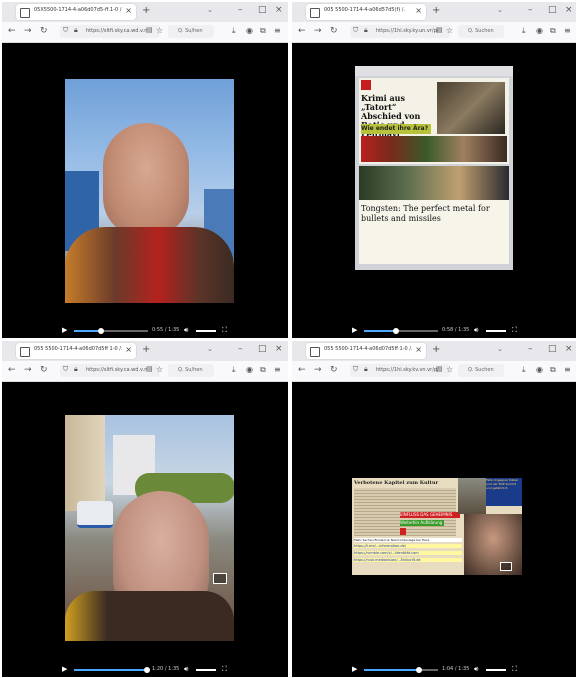  I want to click on address-bar: ⛉ 🔒︎ https://1hi.sky.ky.un.vr/p/, so click(400, 31).